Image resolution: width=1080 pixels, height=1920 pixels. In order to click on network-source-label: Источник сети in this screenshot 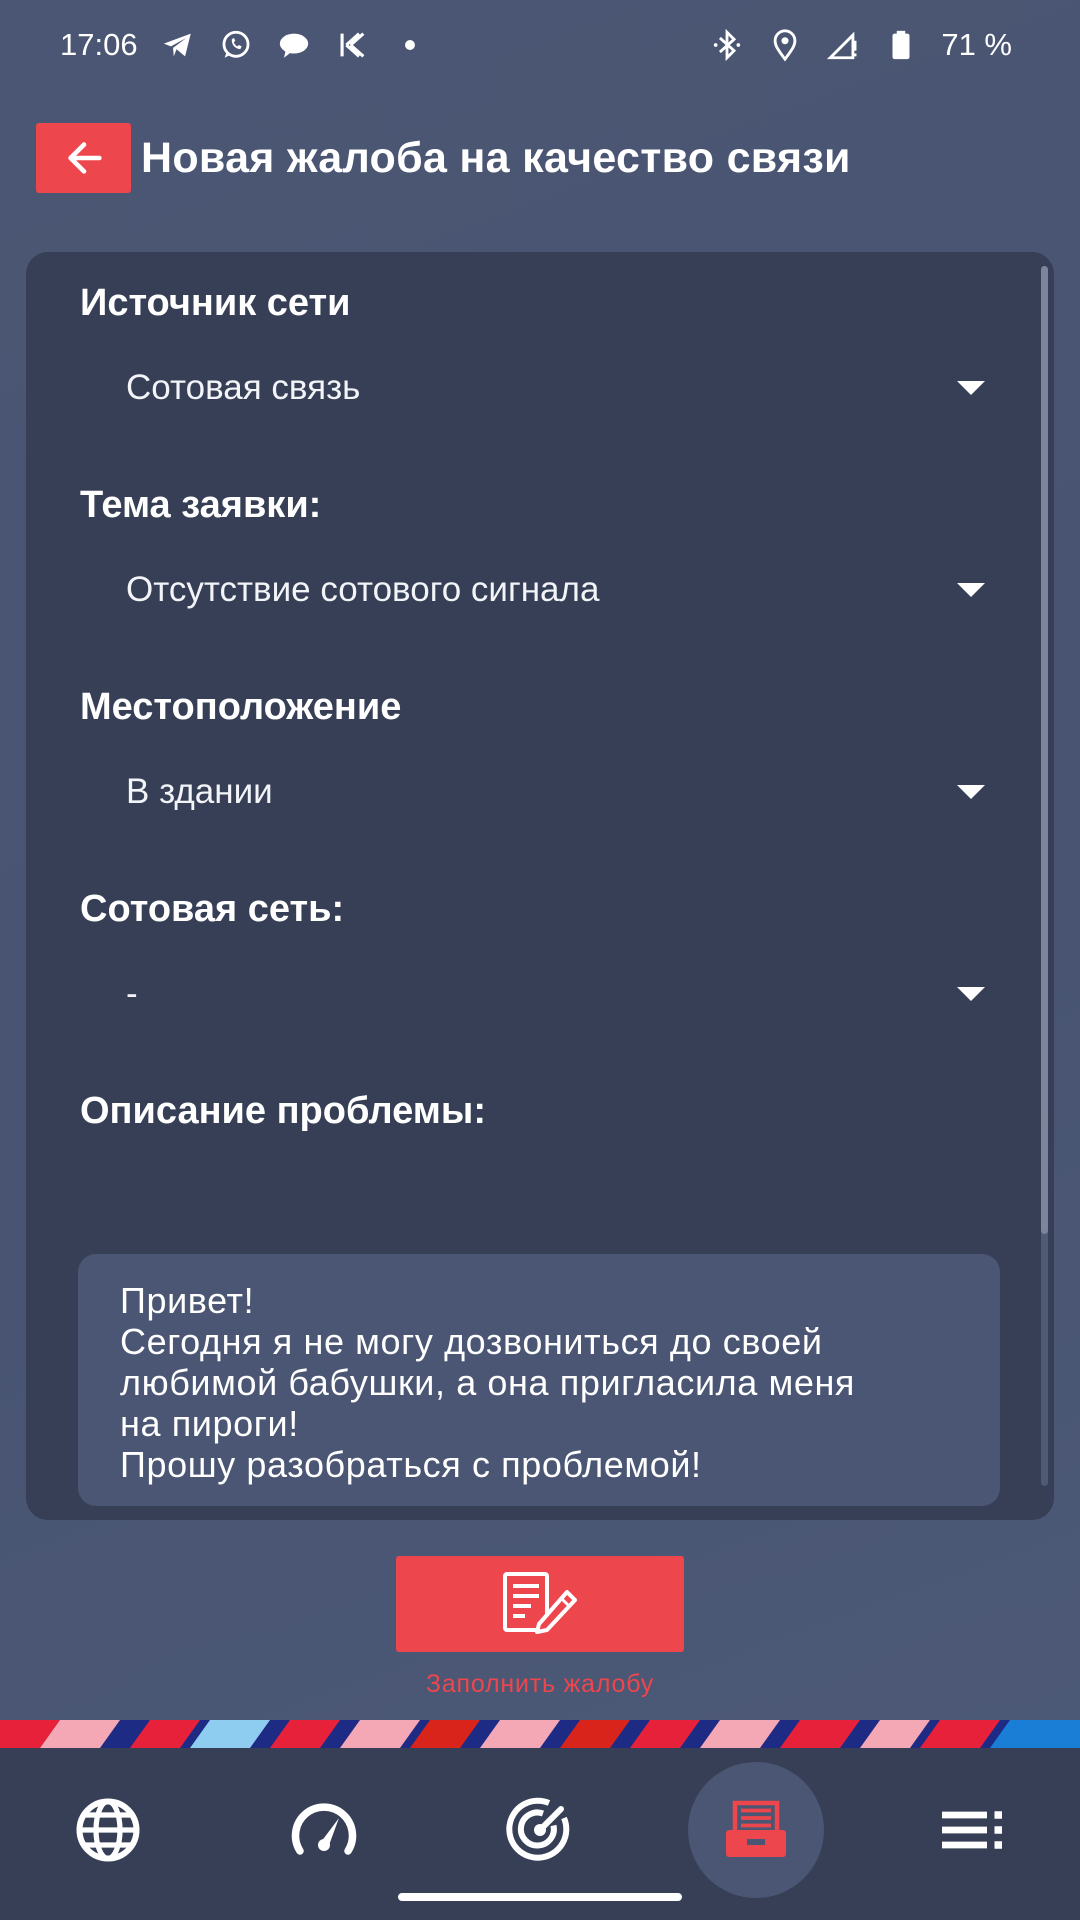, I will do `click(215, 303)`.